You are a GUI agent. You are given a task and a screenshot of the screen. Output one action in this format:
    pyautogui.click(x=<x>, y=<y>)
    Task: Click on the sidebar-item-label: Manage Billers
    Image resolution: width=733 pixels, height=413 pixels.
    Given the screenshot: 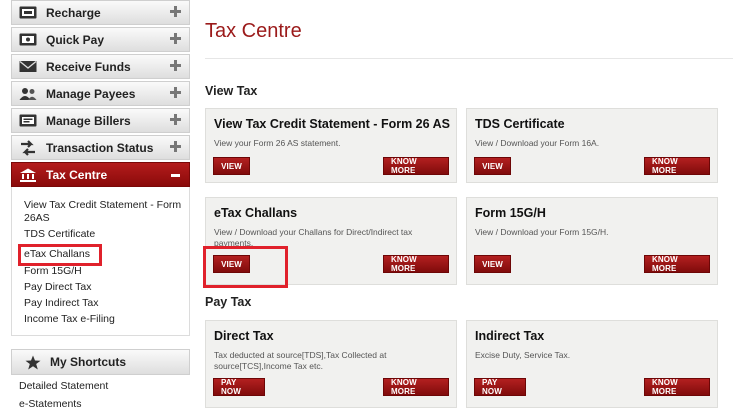 What is the action you would take?
    pyautogui.click(x=88, y=120)
    